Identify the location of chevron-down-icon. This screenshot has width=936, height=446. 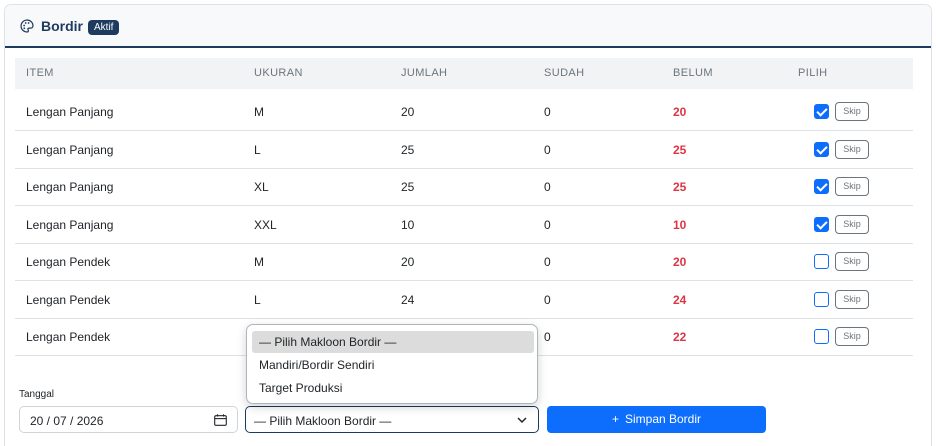
(522, 420).